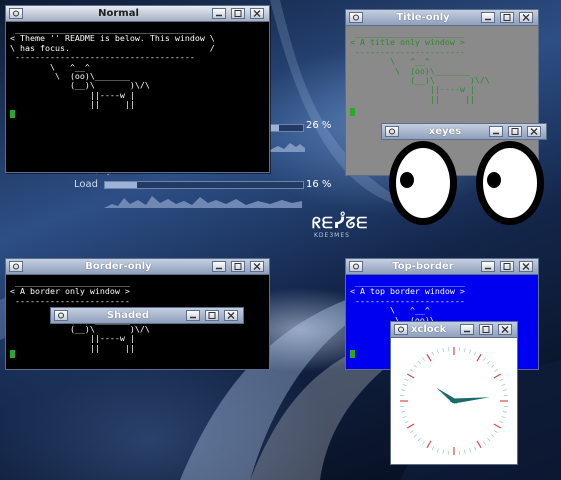 The width and height of the screenshot is (561, 480). Describe the element at coordinates (429, 329) in the screenshot. I see `window-title: xclock` at that location.